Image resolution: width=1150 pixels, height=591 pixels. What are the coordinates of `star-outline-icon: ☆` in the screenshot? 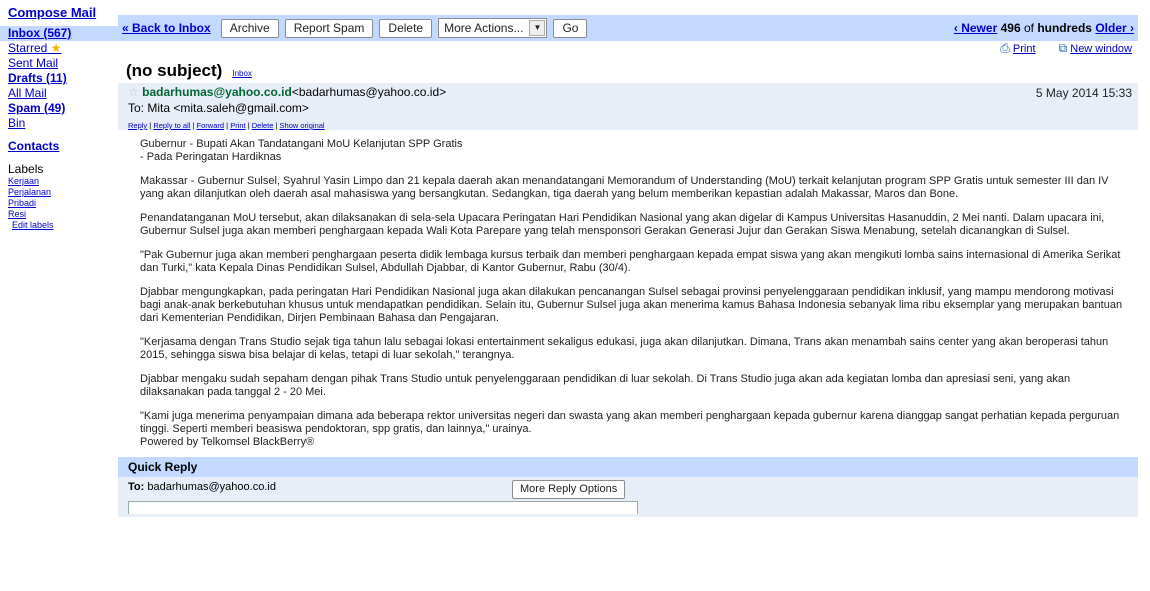 It's located at (133, 92).